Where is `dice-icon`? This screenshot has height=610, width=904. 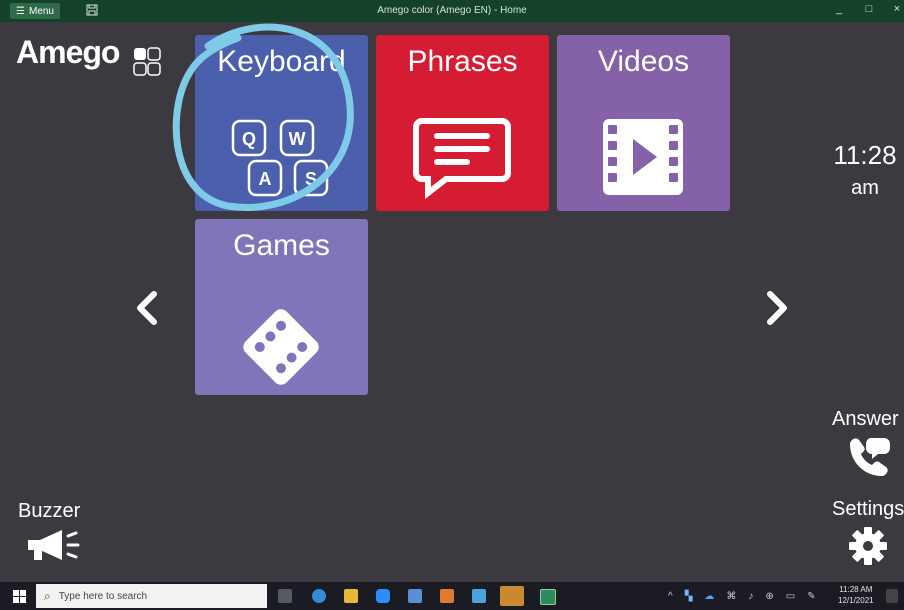
dice-icon is located at coordinates (281, 347).